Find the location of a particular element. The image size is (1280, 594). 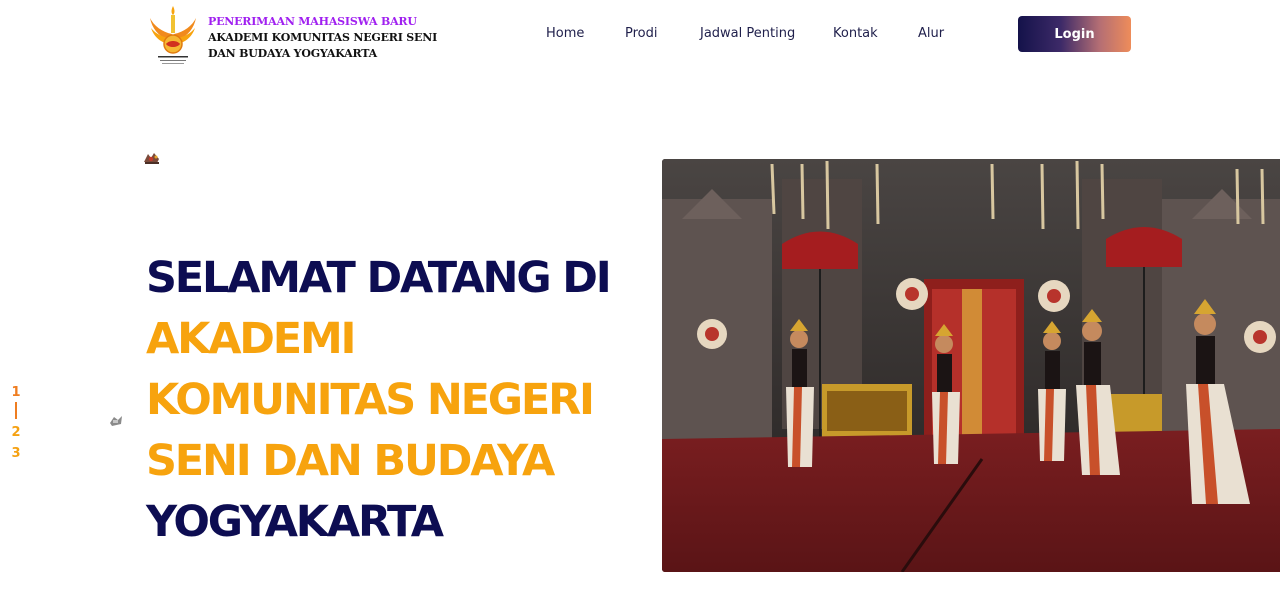

login-button: Login is located at coordinates (1074, 34).